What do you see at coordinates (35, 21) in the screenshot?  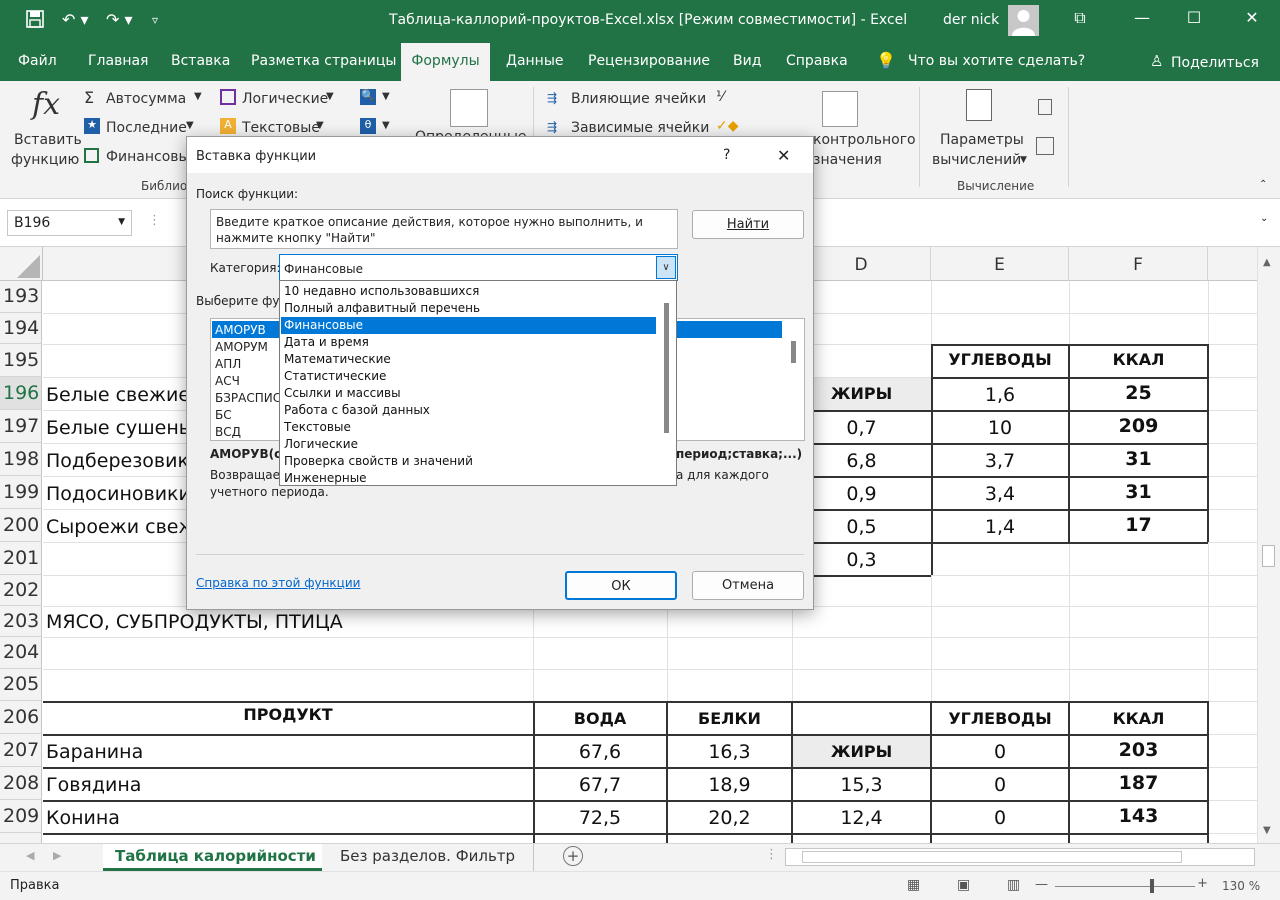 I see `save-icon` at bounding box center [35, 21].